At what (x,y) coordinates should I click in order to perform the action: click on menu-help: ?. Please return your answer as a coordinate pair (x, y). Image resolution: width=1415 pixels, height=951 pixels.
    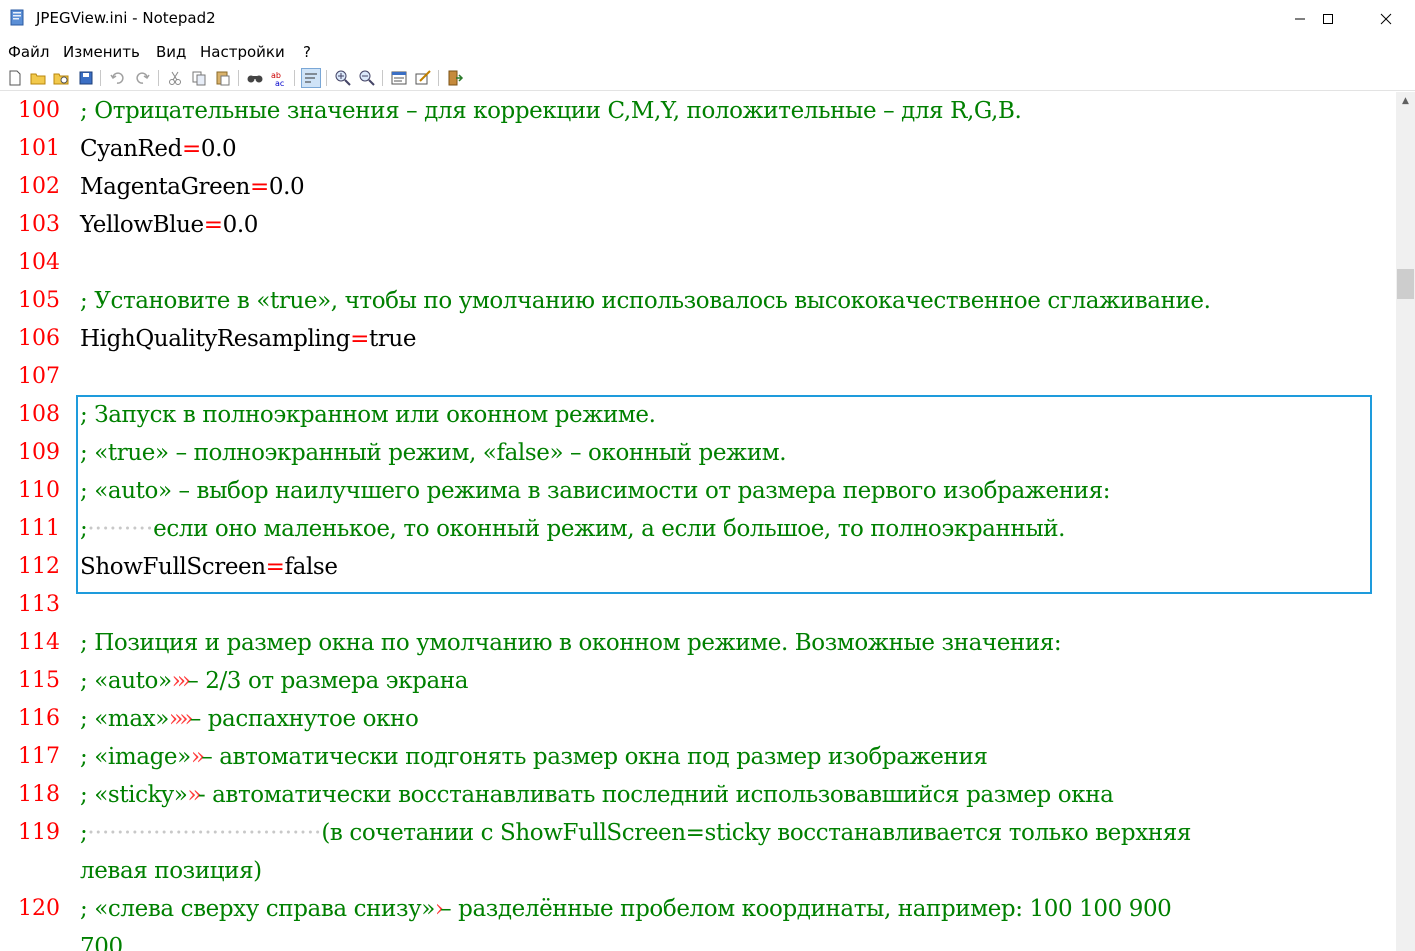
    Looking at the image, I should click on (307, 52).